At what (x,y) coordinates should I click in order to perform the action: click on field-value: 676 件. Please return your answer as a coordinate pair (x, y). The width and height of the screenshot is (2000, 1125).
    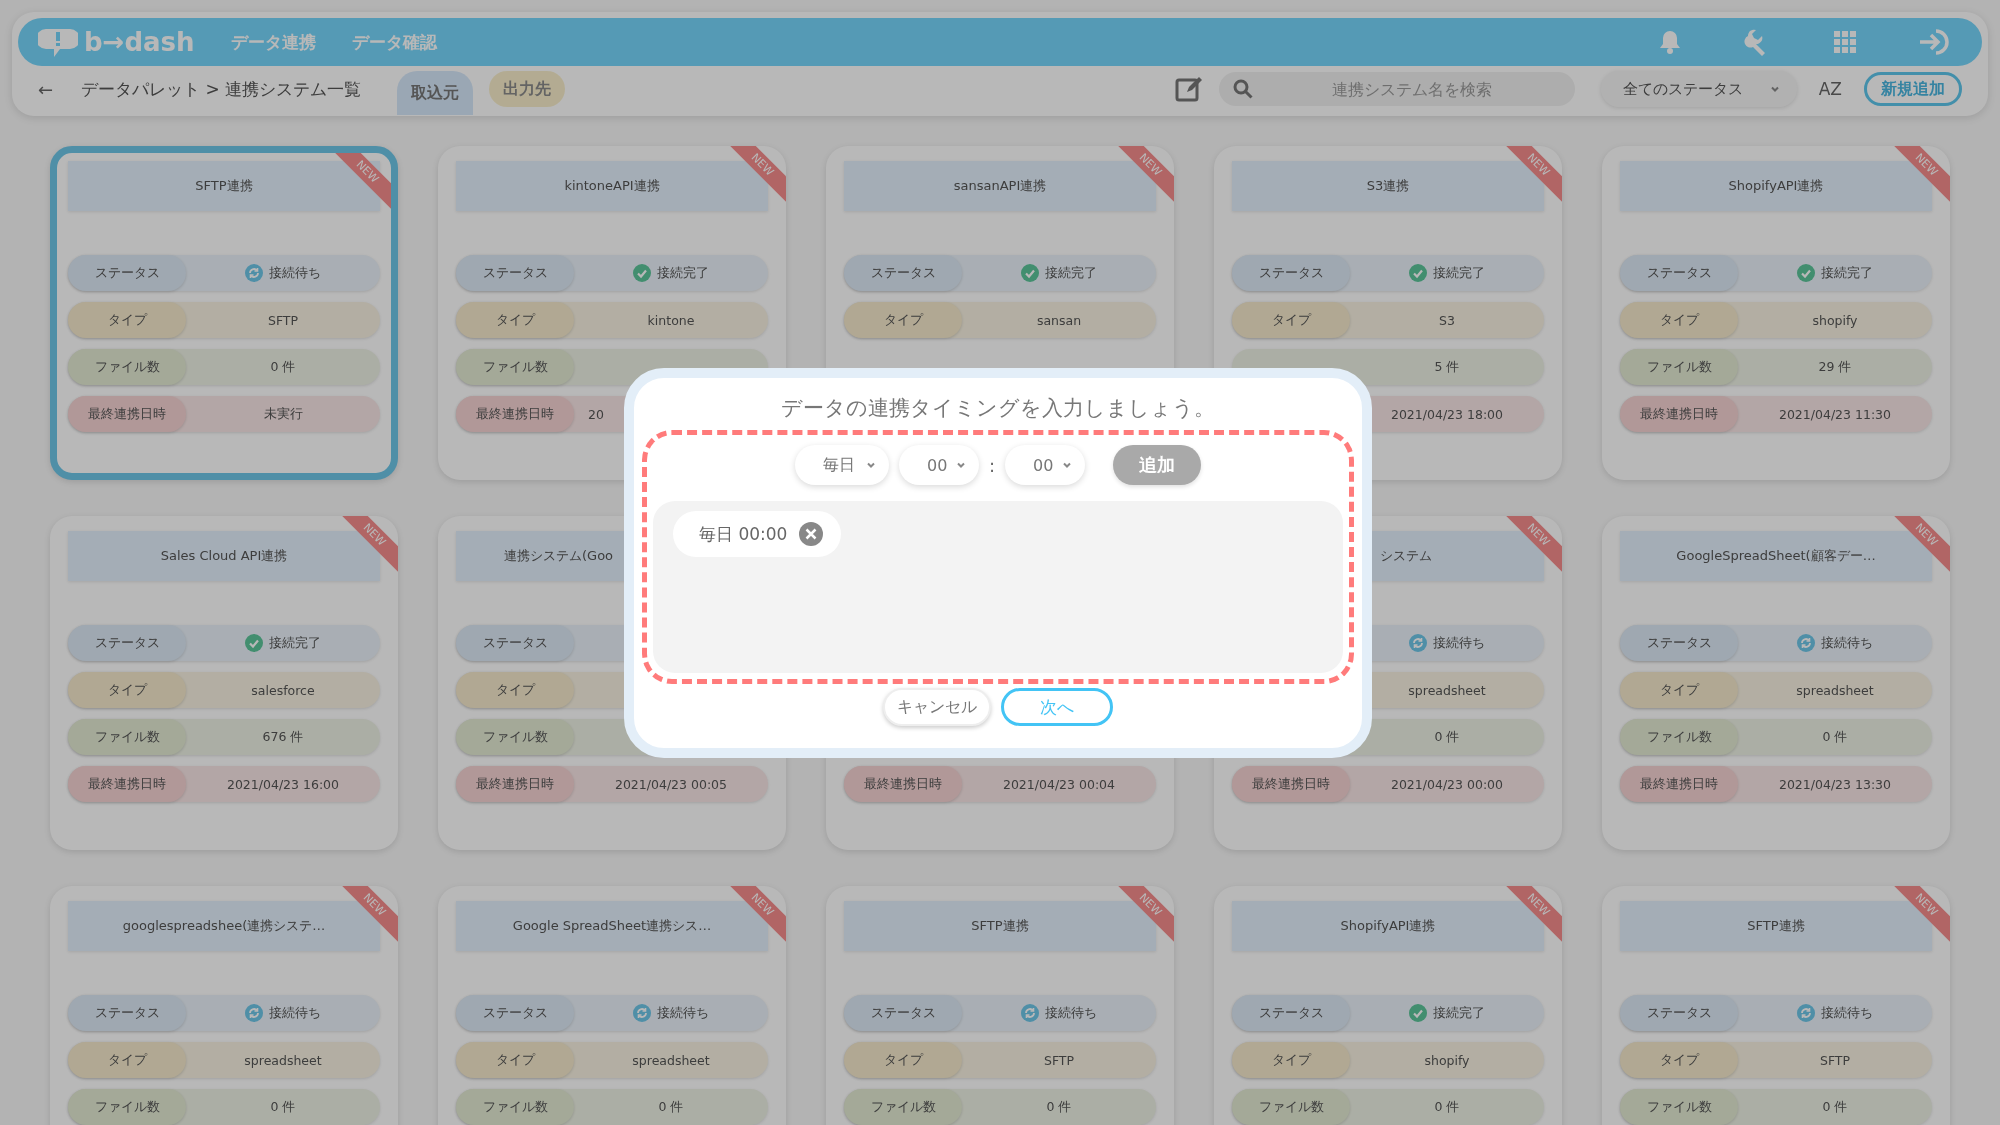
    Looking at the image, I should click on (283, 737).